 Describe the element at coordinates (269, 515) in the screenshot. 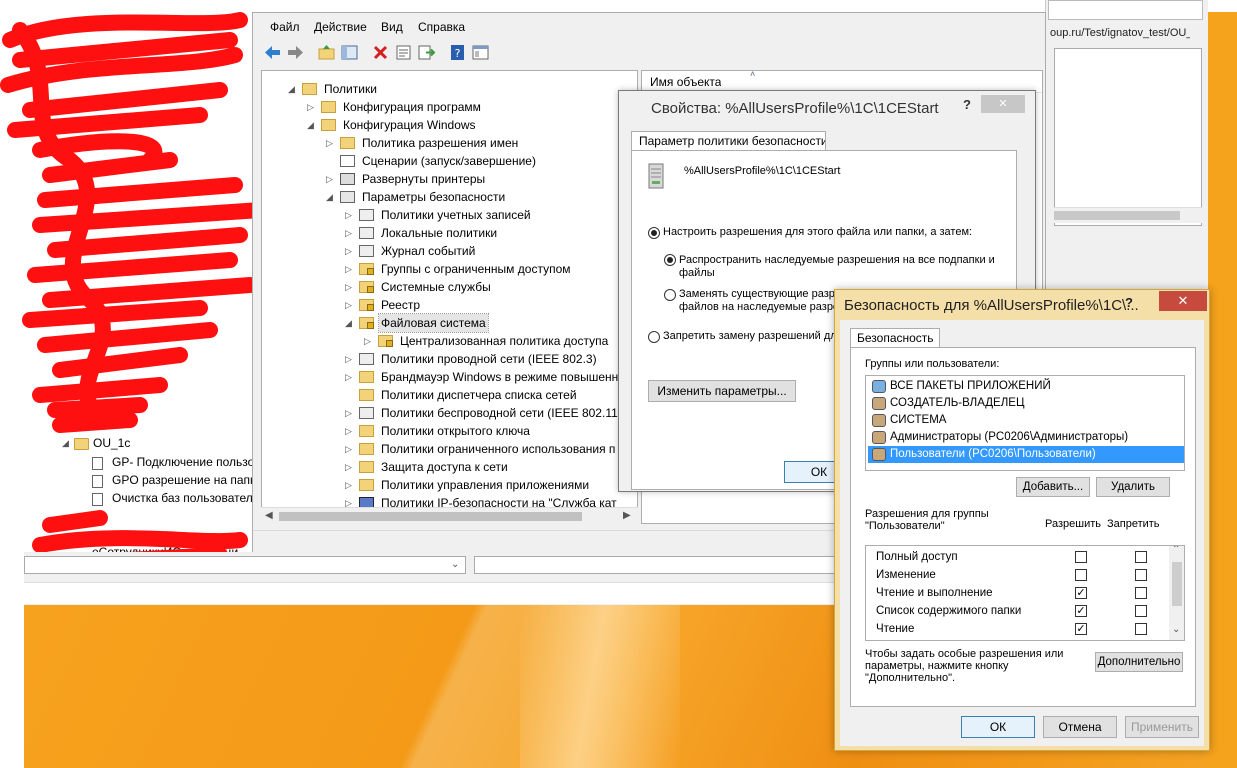

I see `scroll-left-icon: ◀` at that location.